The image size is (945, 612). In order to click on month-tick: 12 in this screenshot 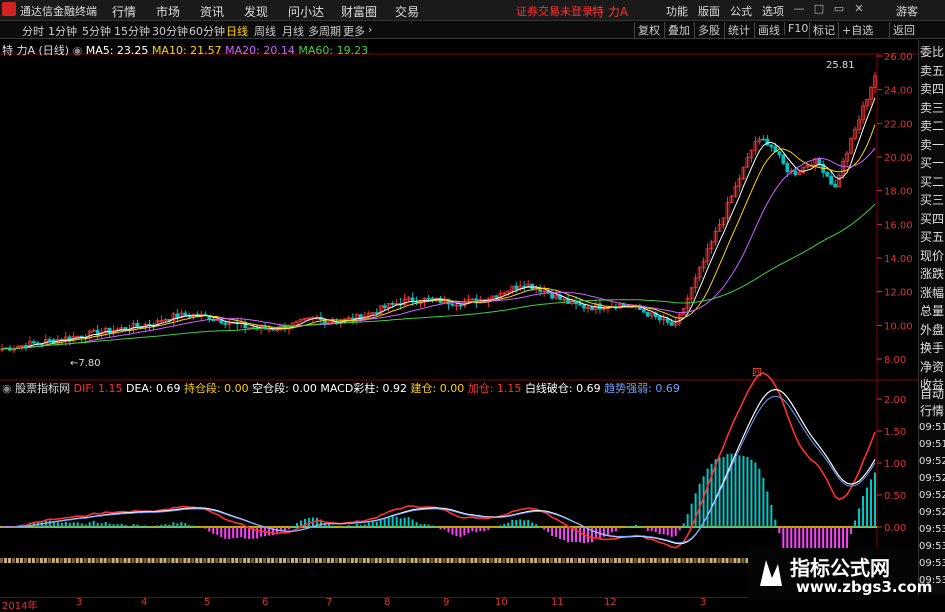, I will do `click(610, 602)`.